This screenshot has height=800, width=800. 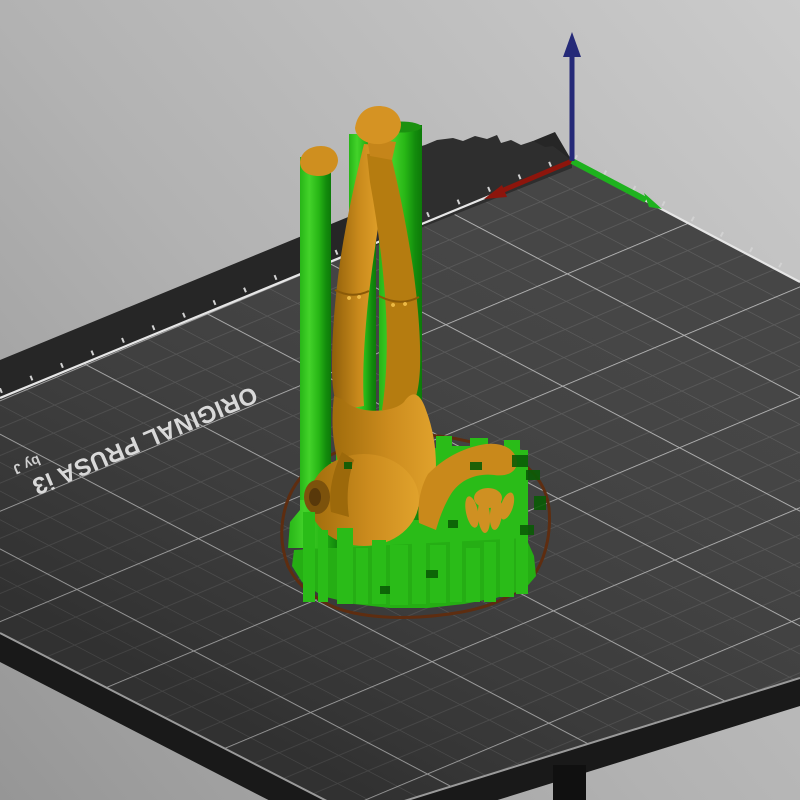 I want to click on model-ear-inner, so click(x=315, y=497).